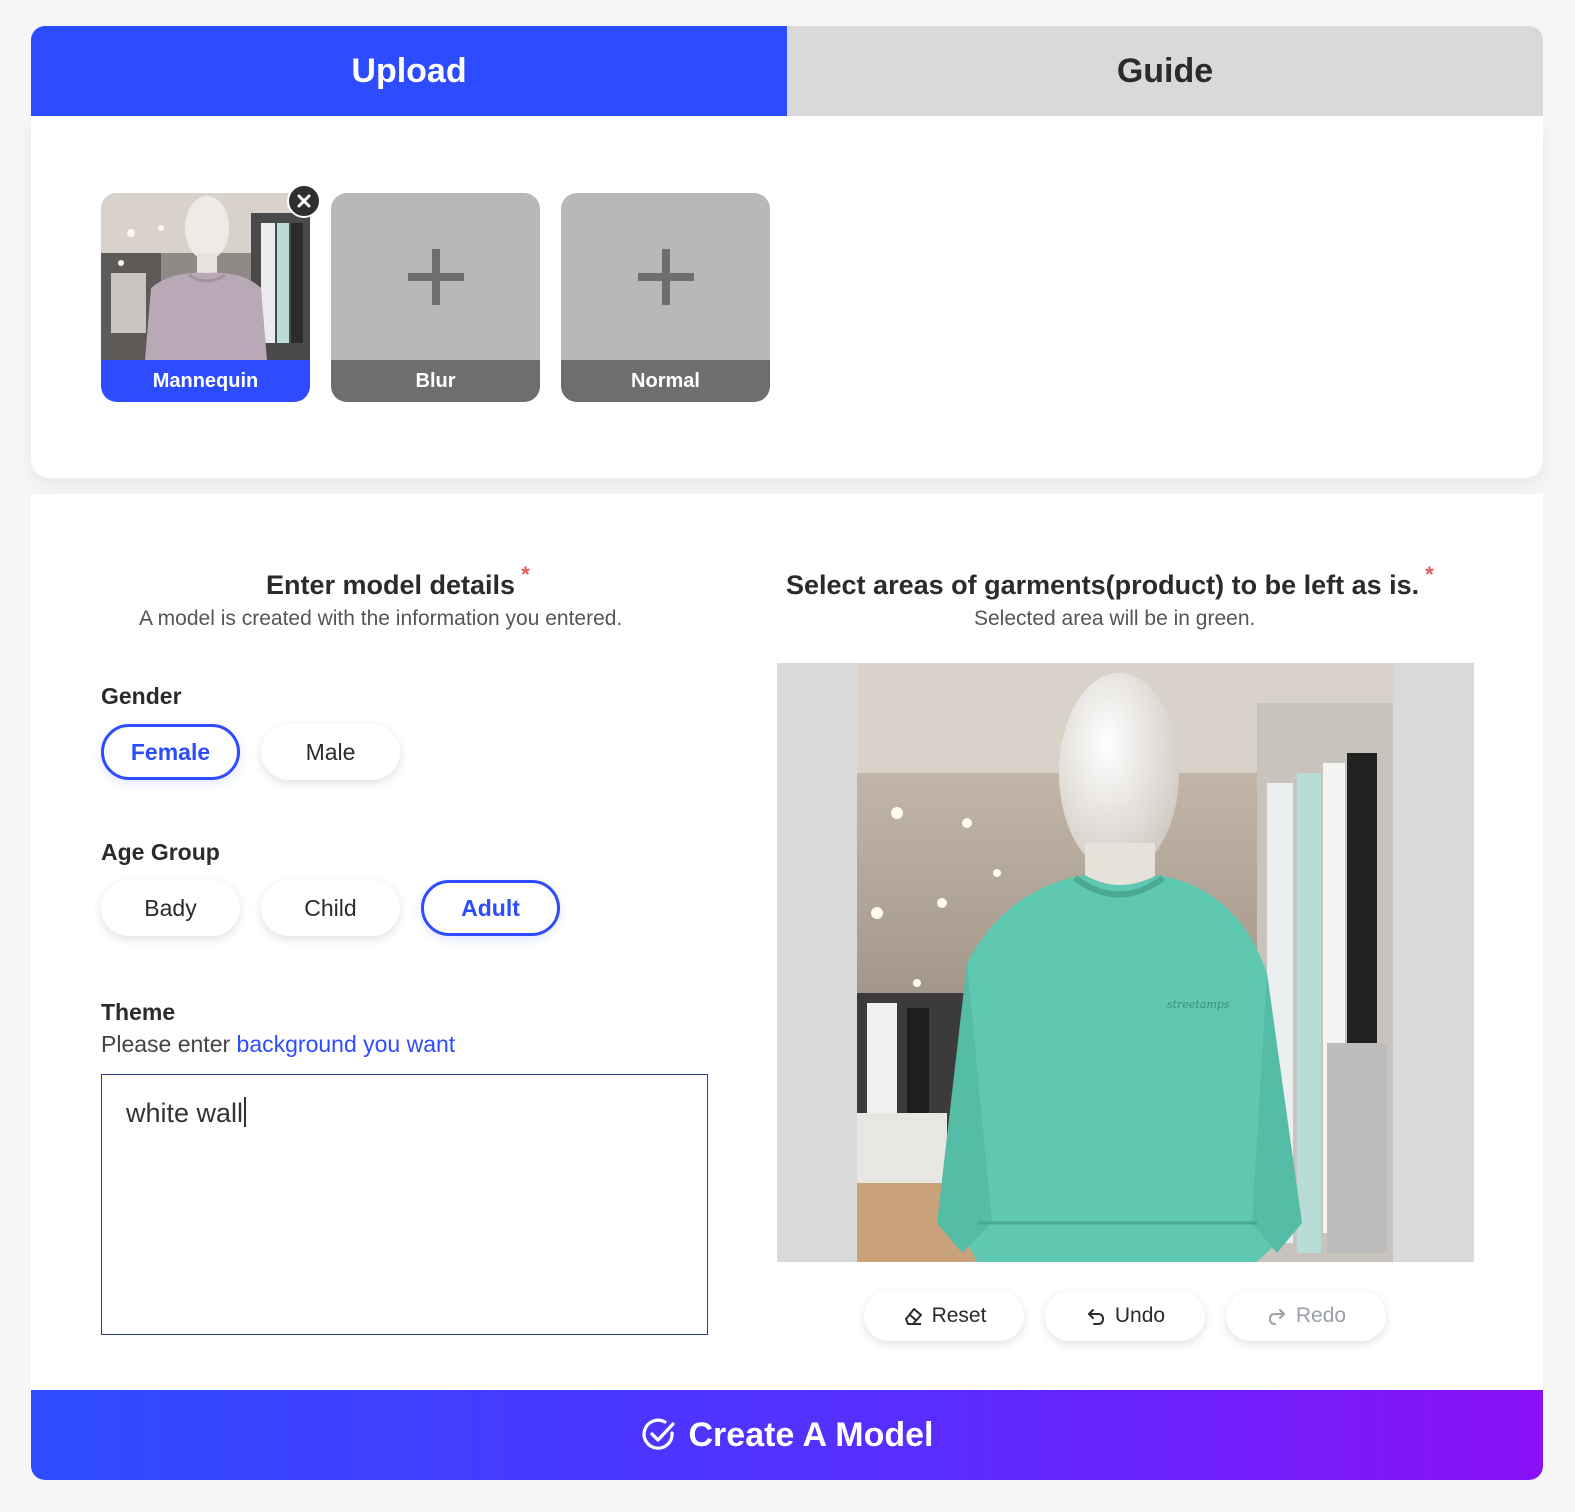 This screenshot has height=1512, width=1575. I want to click on age-option-adult-label: Adult, so click(490, 907).